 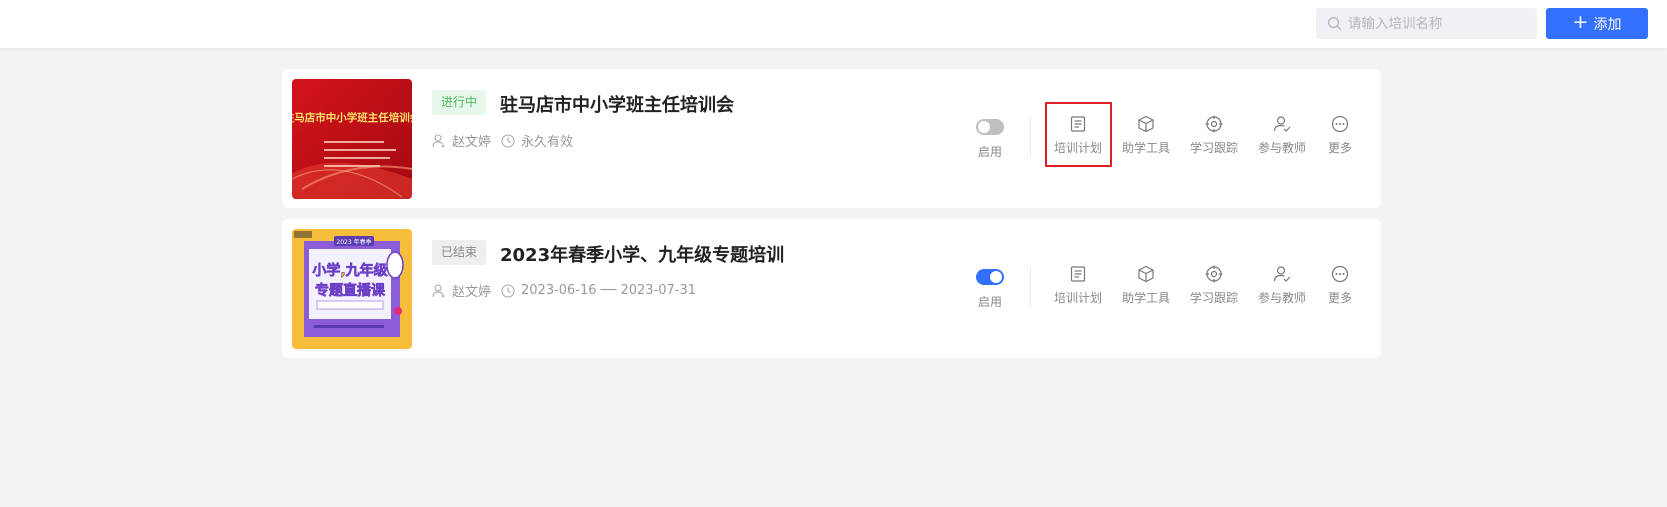 I want to click on cover-title-line2: 专题直播课, so click(x=350, y=290).